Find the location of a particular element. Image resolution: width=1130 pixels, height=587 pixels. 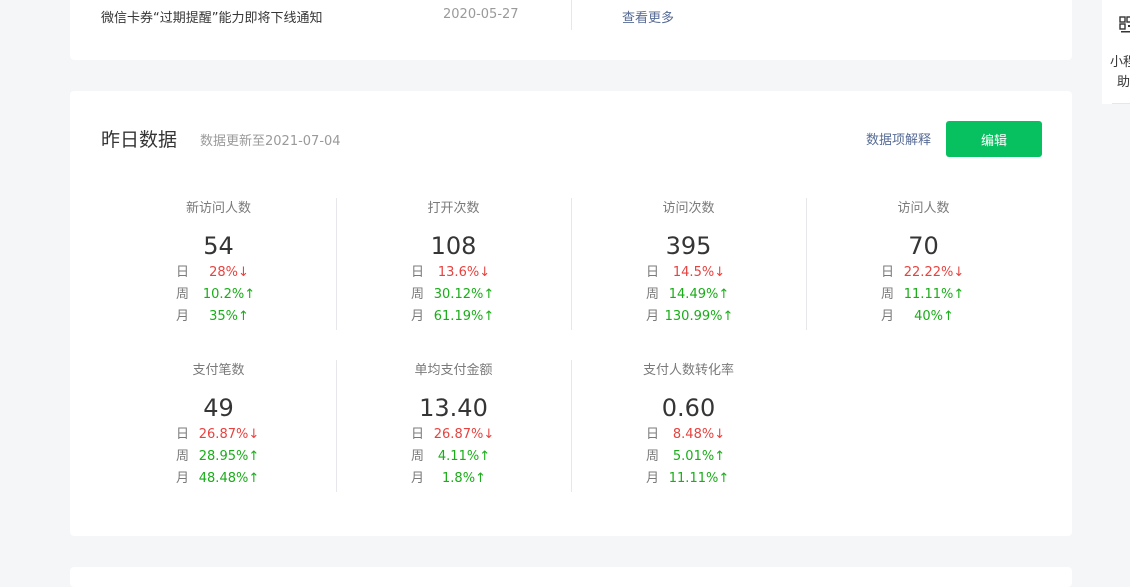

metric-block: 支付笔数 49 日 26.87%↓ 周 28.95%↑ 月 48.48%↑ is located at coordinates (218, 424).